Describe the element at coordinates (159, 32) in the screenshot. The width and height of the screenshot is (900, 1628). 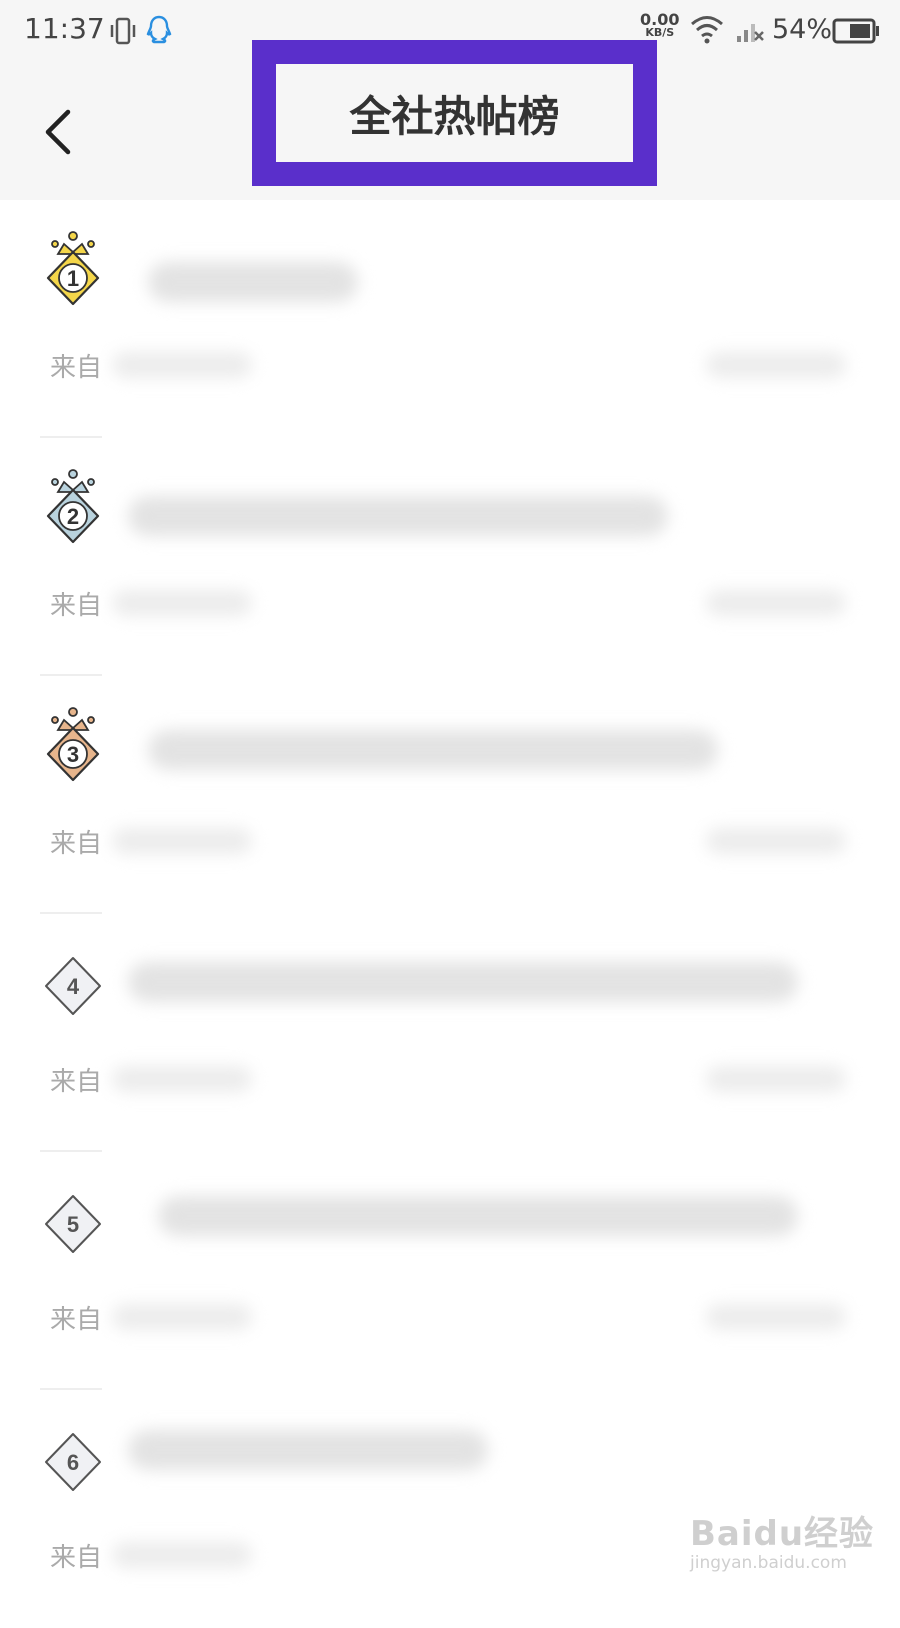
I see `qq-notification-icon` at that location.